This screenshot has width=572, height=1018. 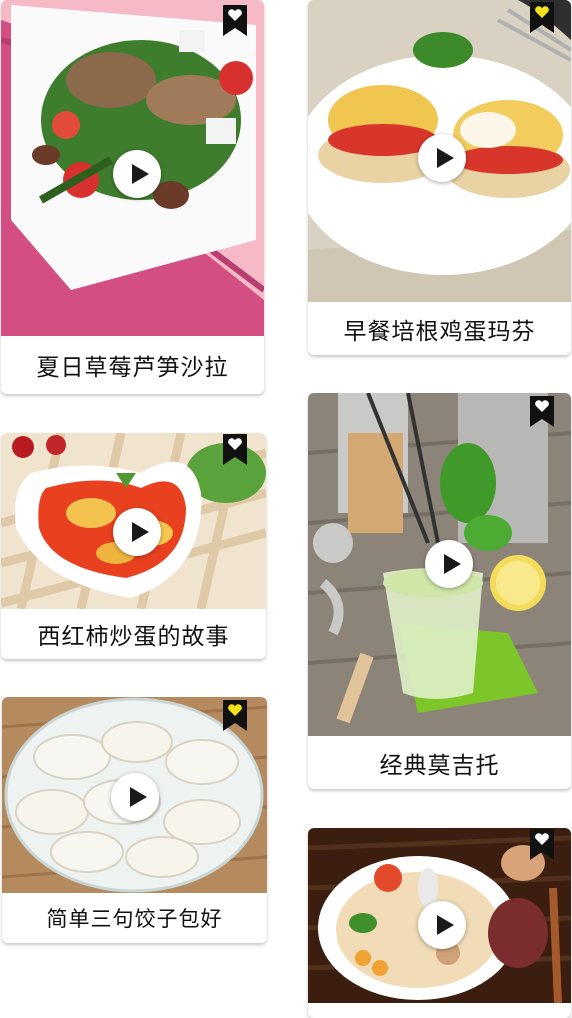 What do you see at coordinates (132, 365) in the screenshot?
I see `recipe-title: 夏日草莓芦笋沙拉` at bounding box center [132, 365].